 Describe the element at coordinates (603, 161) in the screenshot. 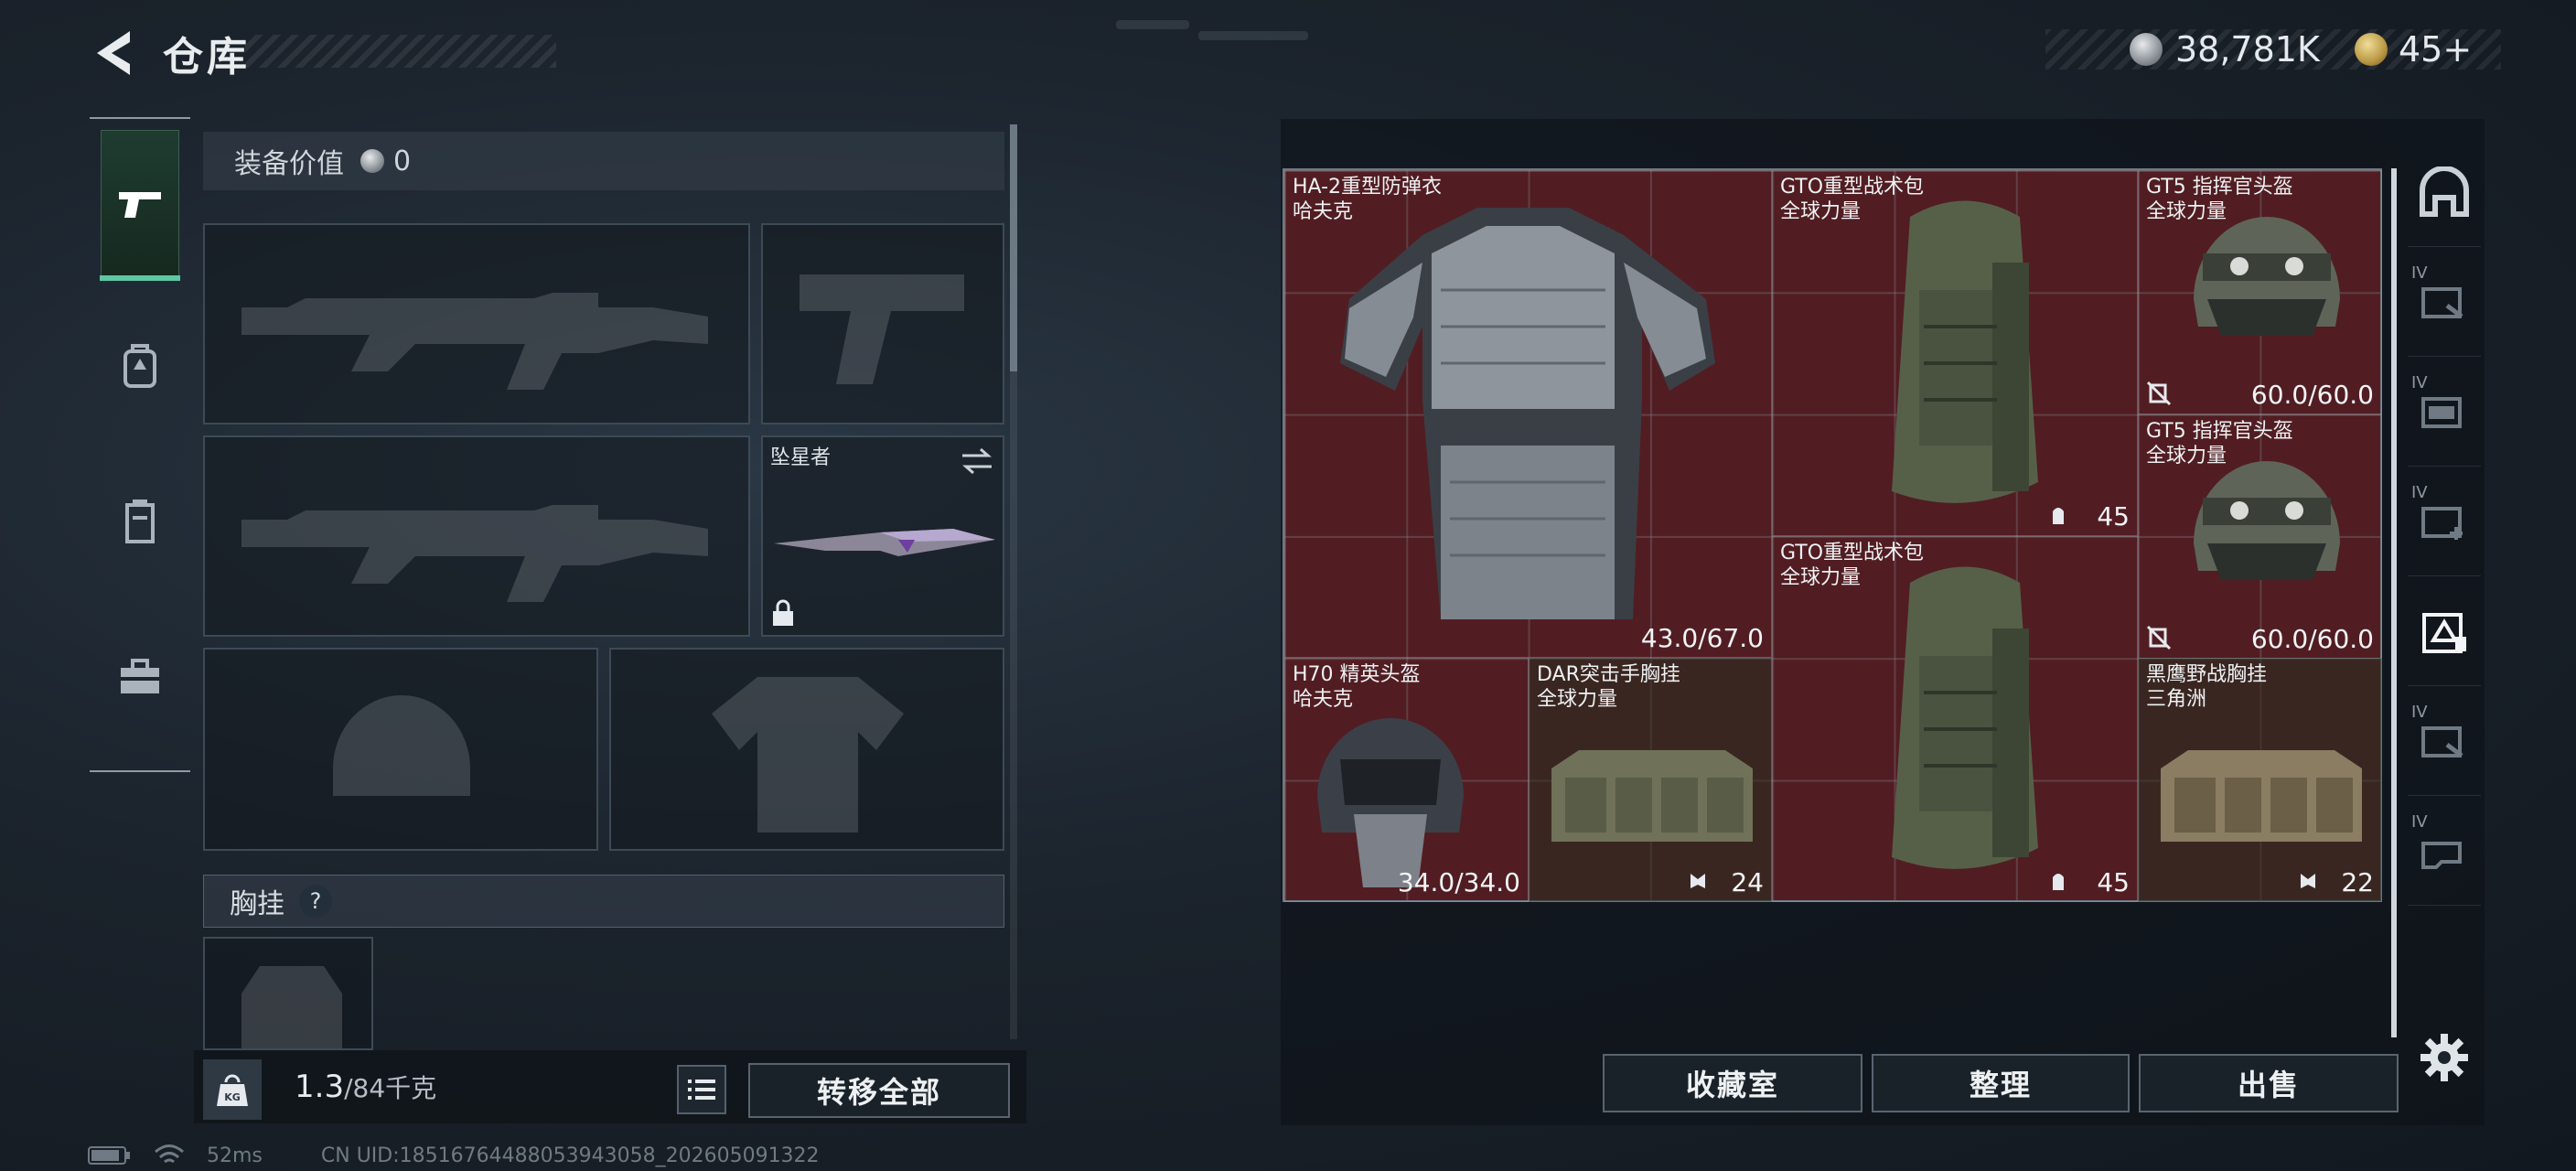

I see `equipment-value-bar: 装备价值 0` at that location.